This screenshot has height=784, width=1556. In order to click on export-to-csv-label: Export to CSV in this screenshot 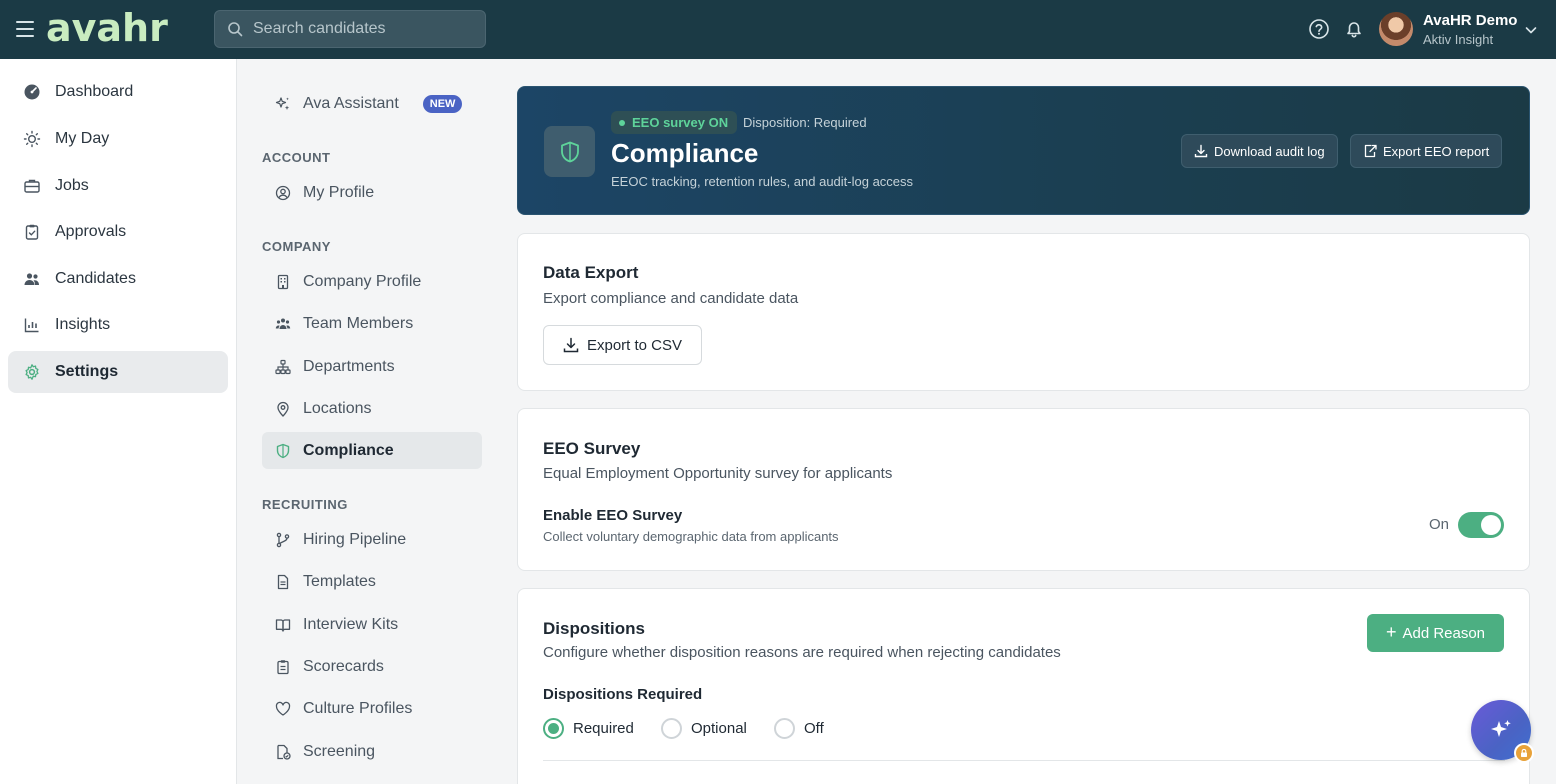, I will do `click(634, 345)`.